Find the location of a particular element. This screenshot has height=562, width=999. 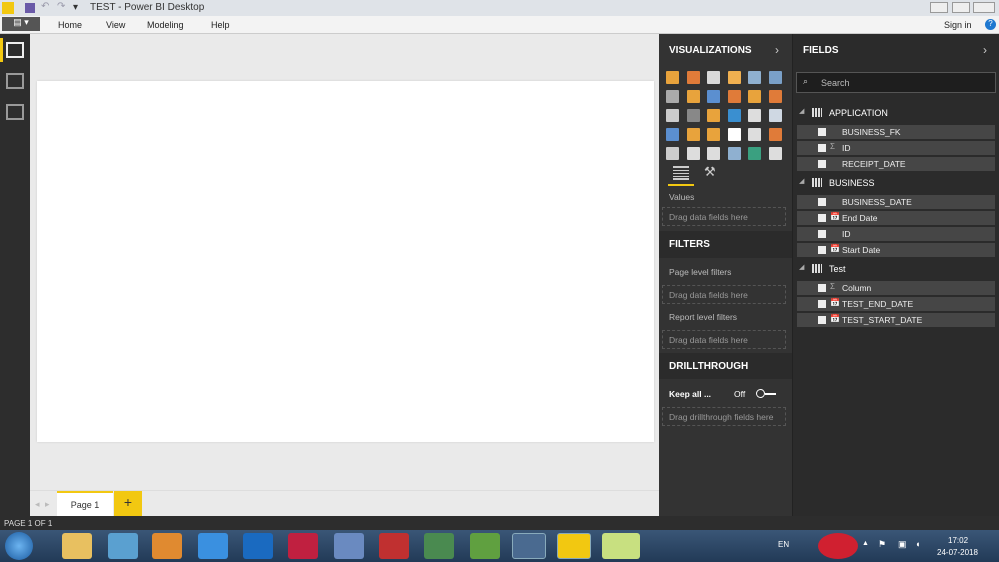

help-icon: ? is located at coordinates (990, 24).